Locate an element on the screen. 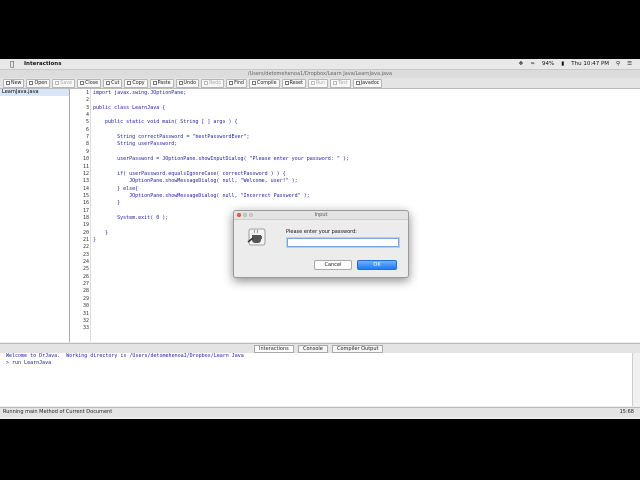  toolbar-button-new: New is located at coordinates (14, 83).